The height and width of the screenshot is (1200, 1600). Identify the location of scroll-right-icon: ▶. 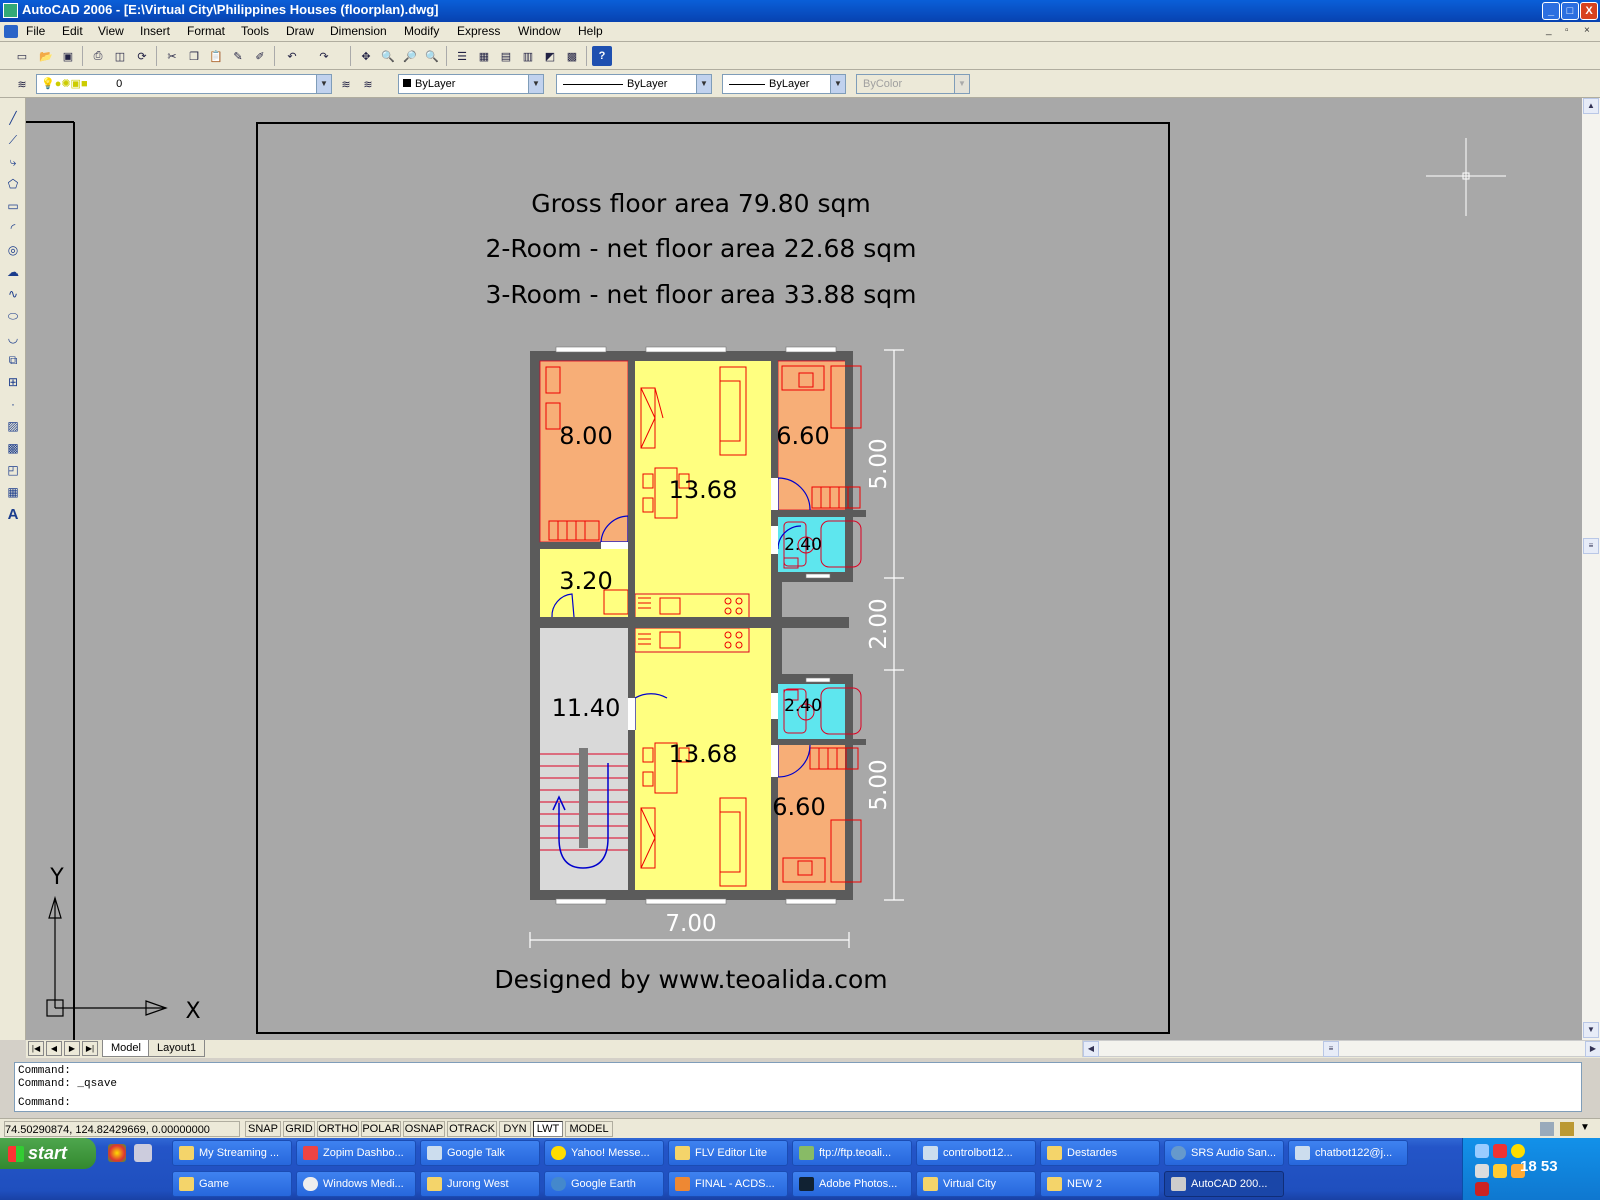
(1592, 1049).